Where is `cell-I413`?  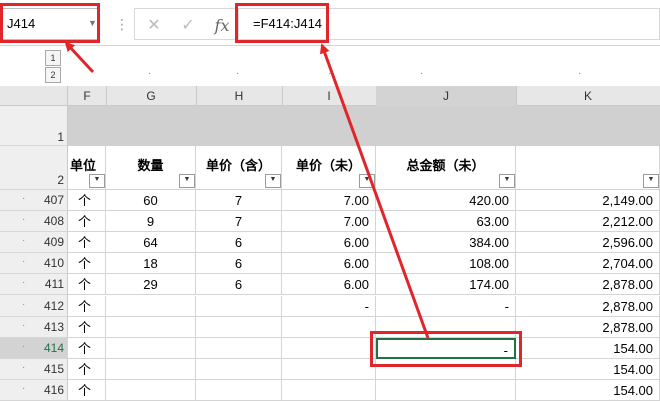
cell-I413 is located at coordinates (329, 327).